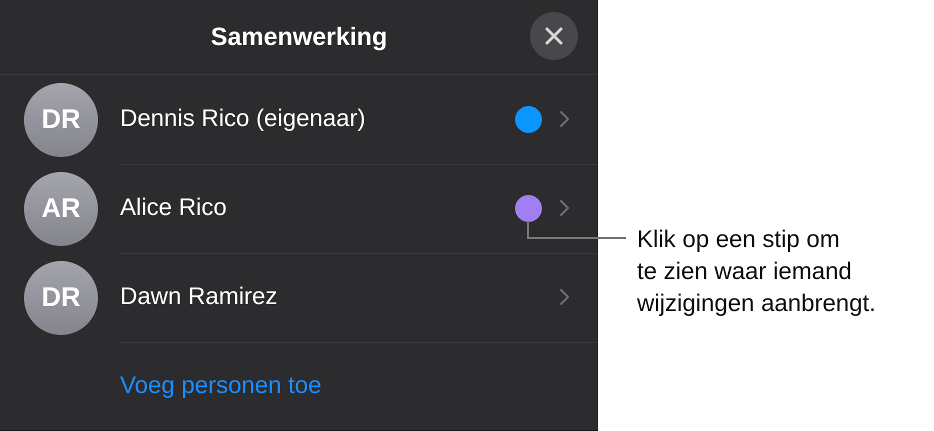  I want to click on close-button, so click(554, 36).